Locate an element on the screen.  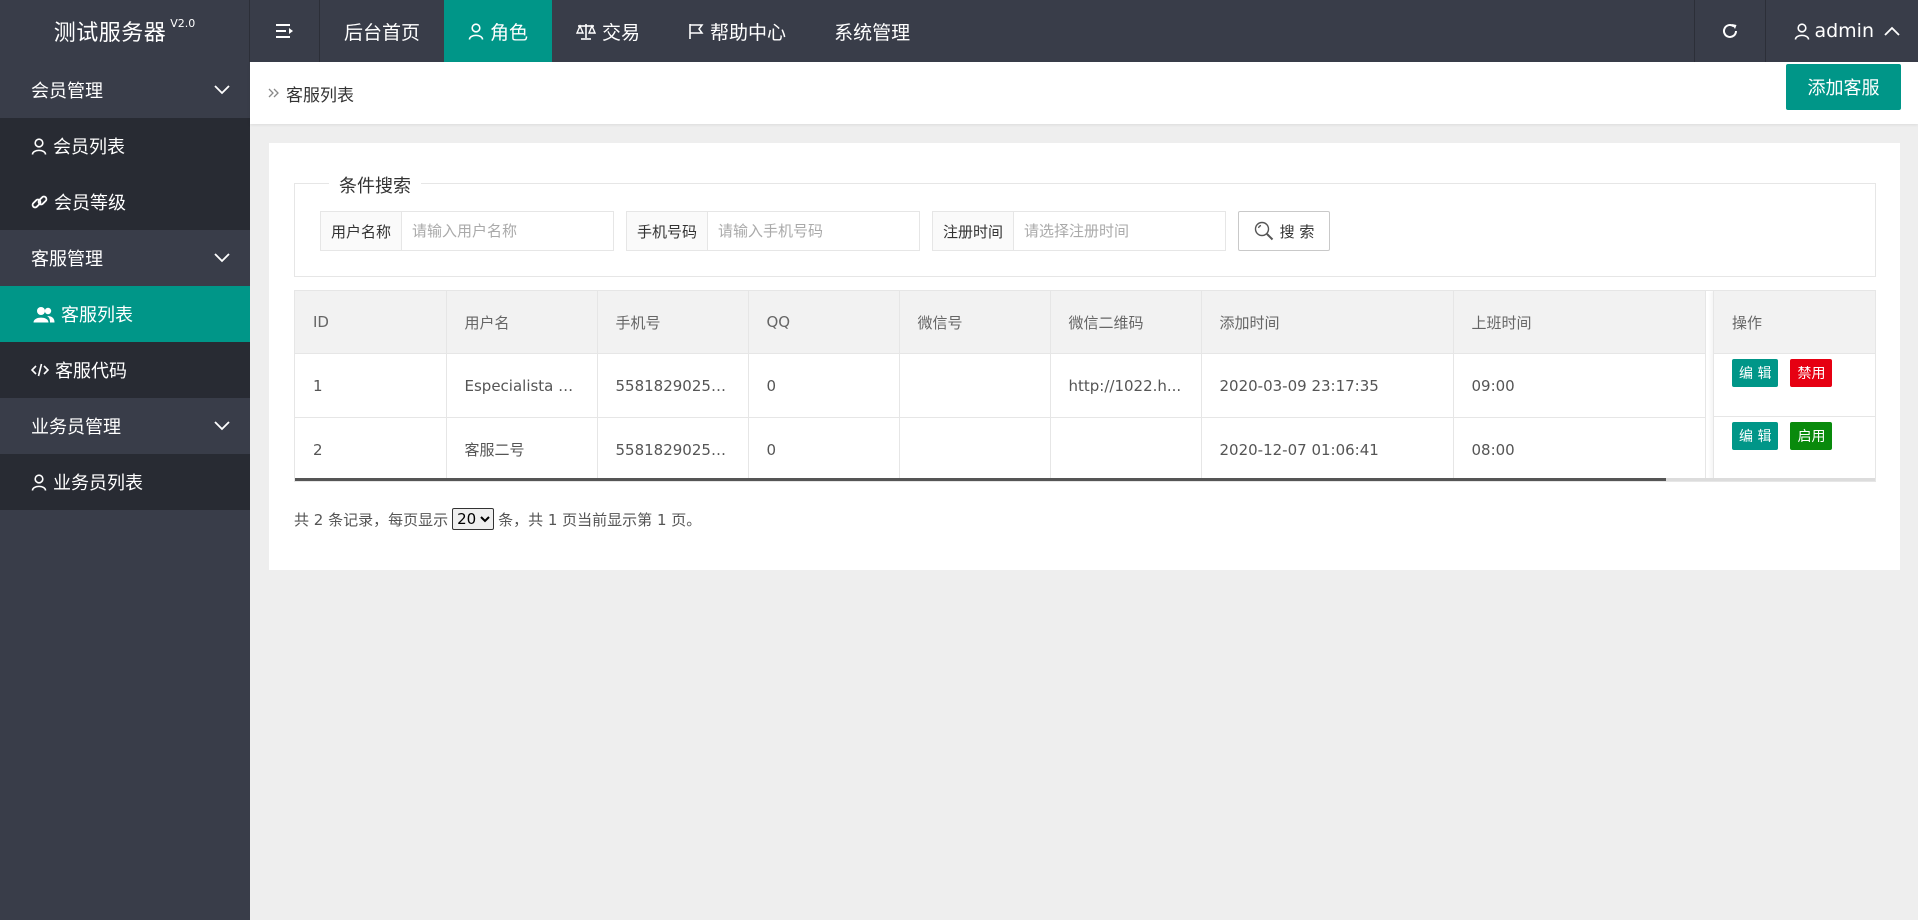
sidebar-group-label: 客服管理 is located at coordinates (67, 259).